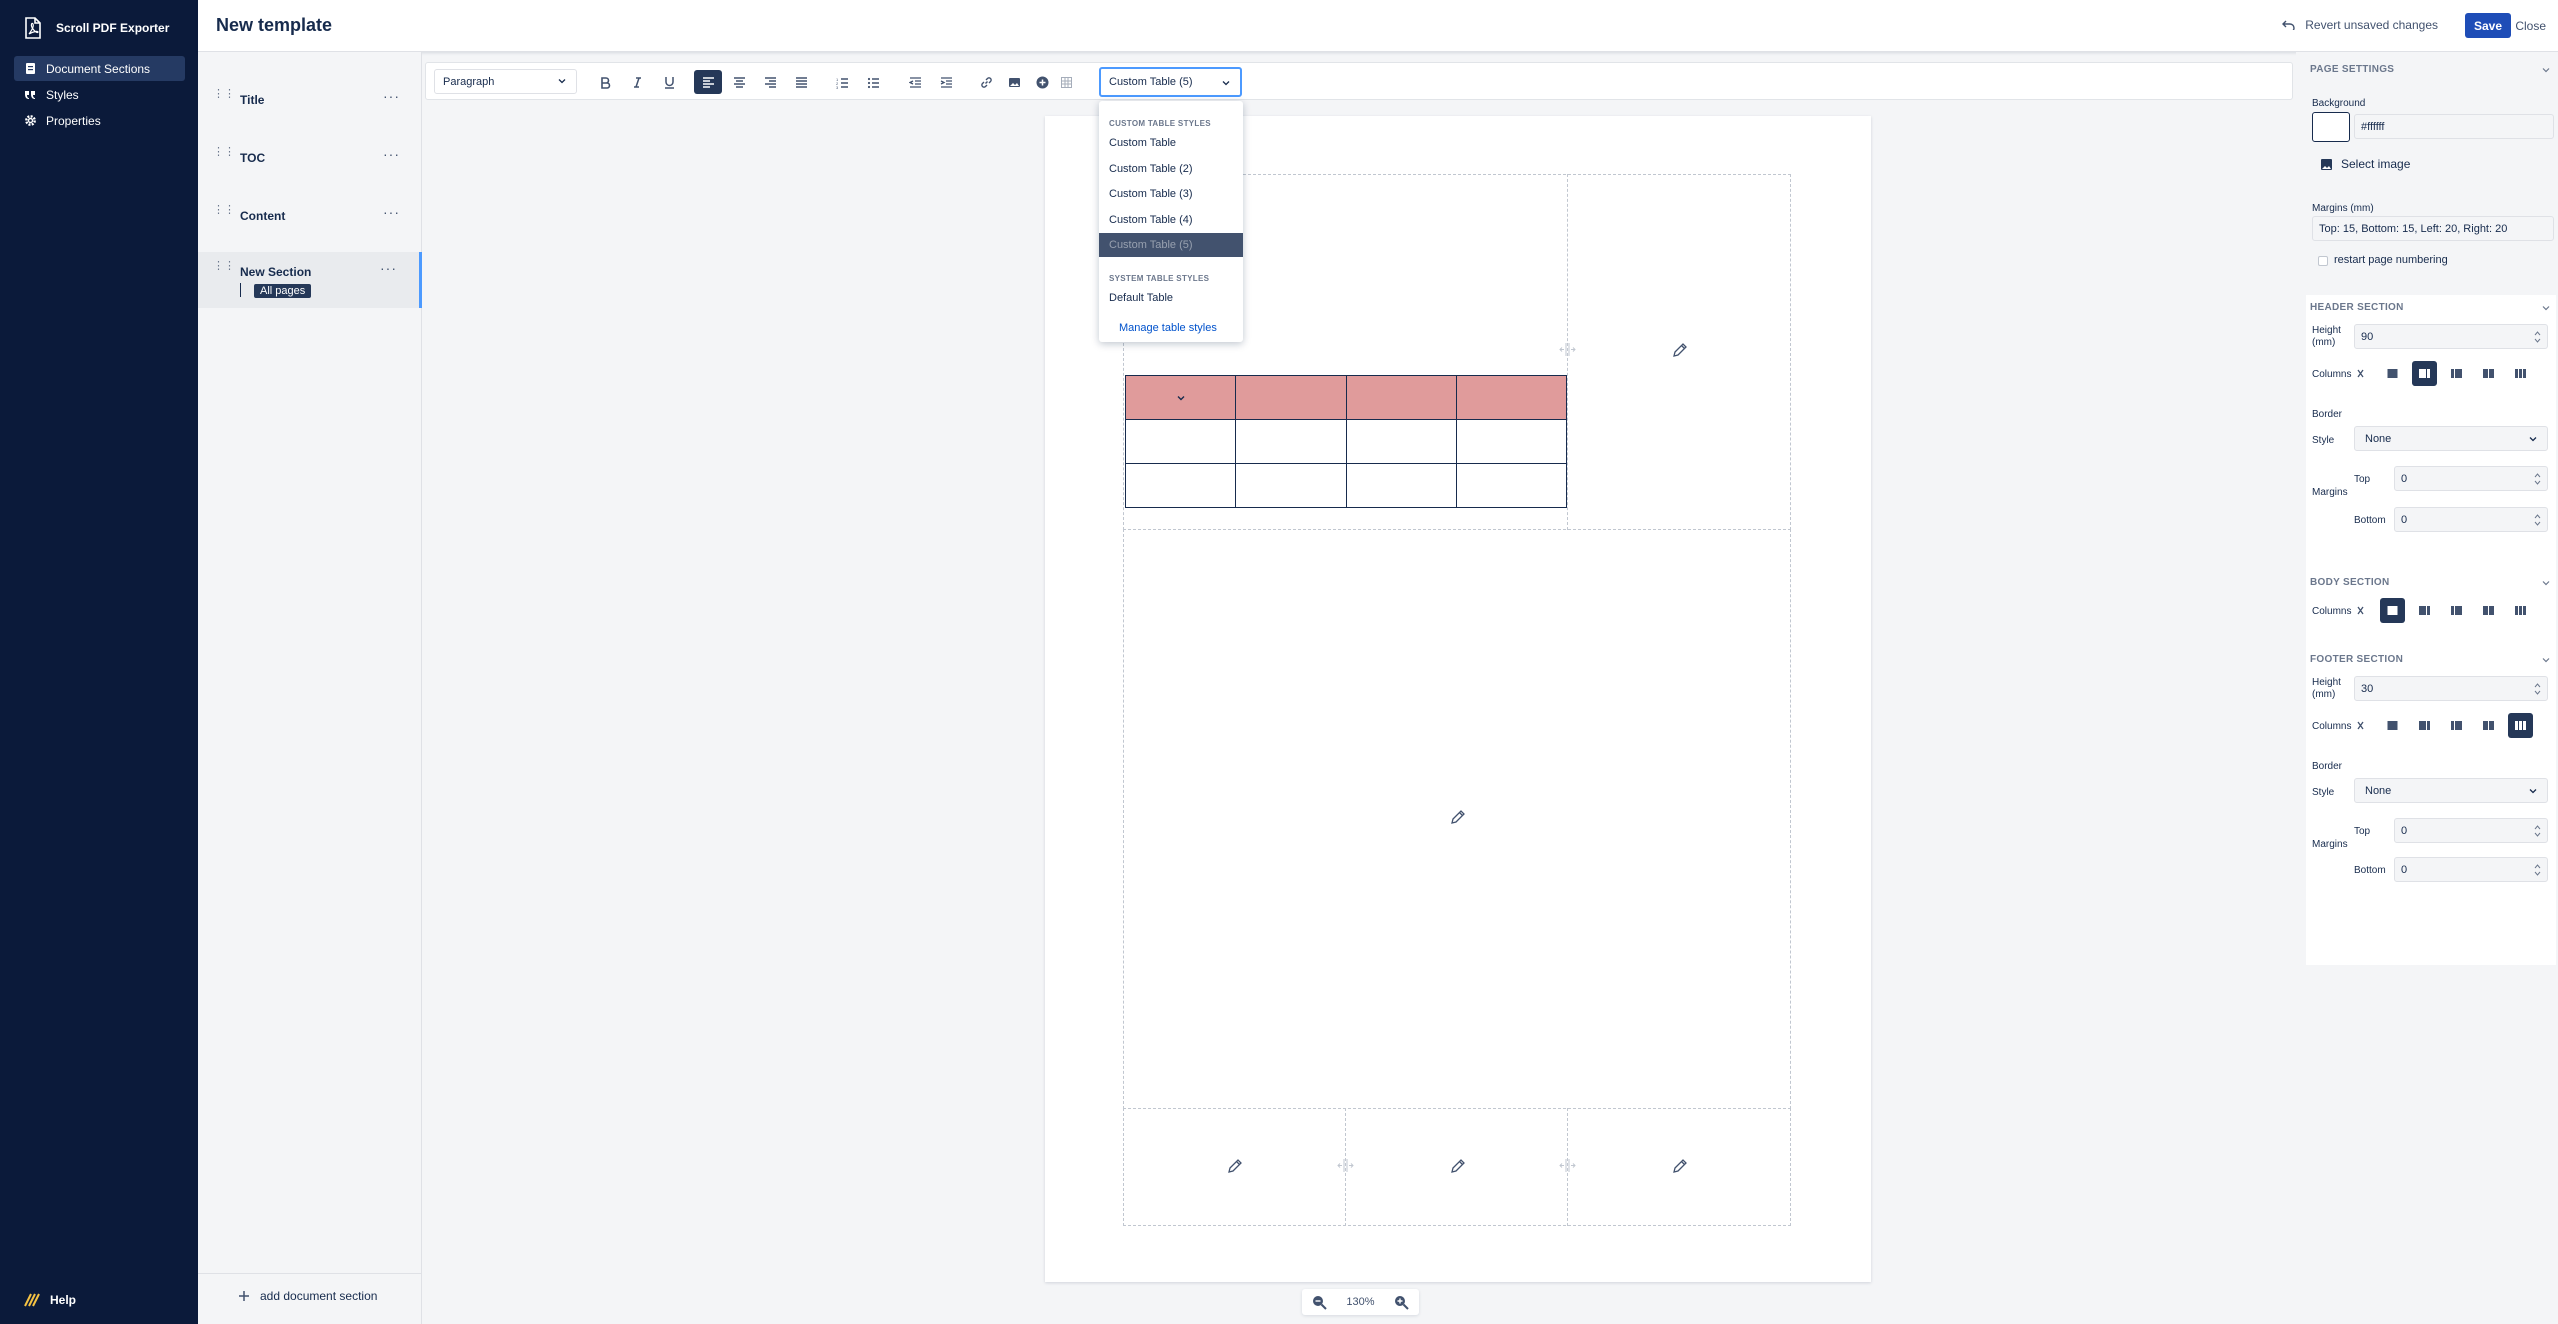 The height and width of the screenshot is (1324, 2558). I want to click on zoom-out-icon, so click(1319, 1302).